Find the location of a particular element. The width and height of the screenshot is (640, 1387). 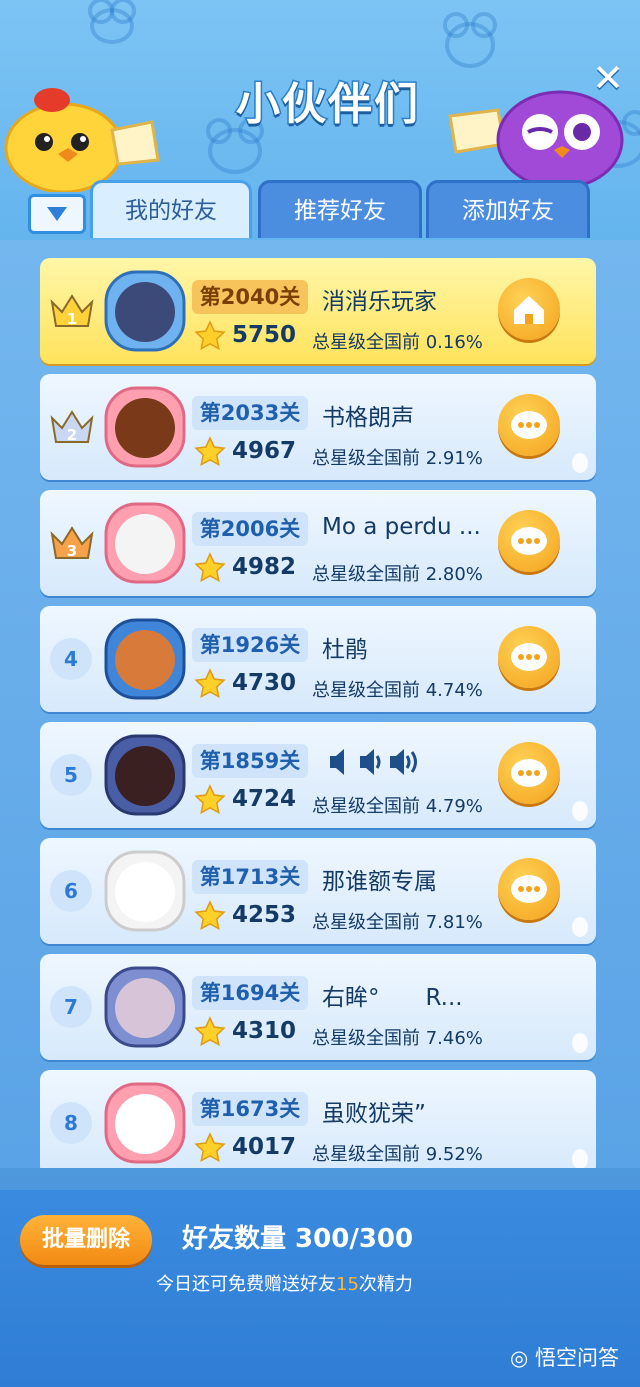

rank-number: 7 is located at coordinates (71, 1007).